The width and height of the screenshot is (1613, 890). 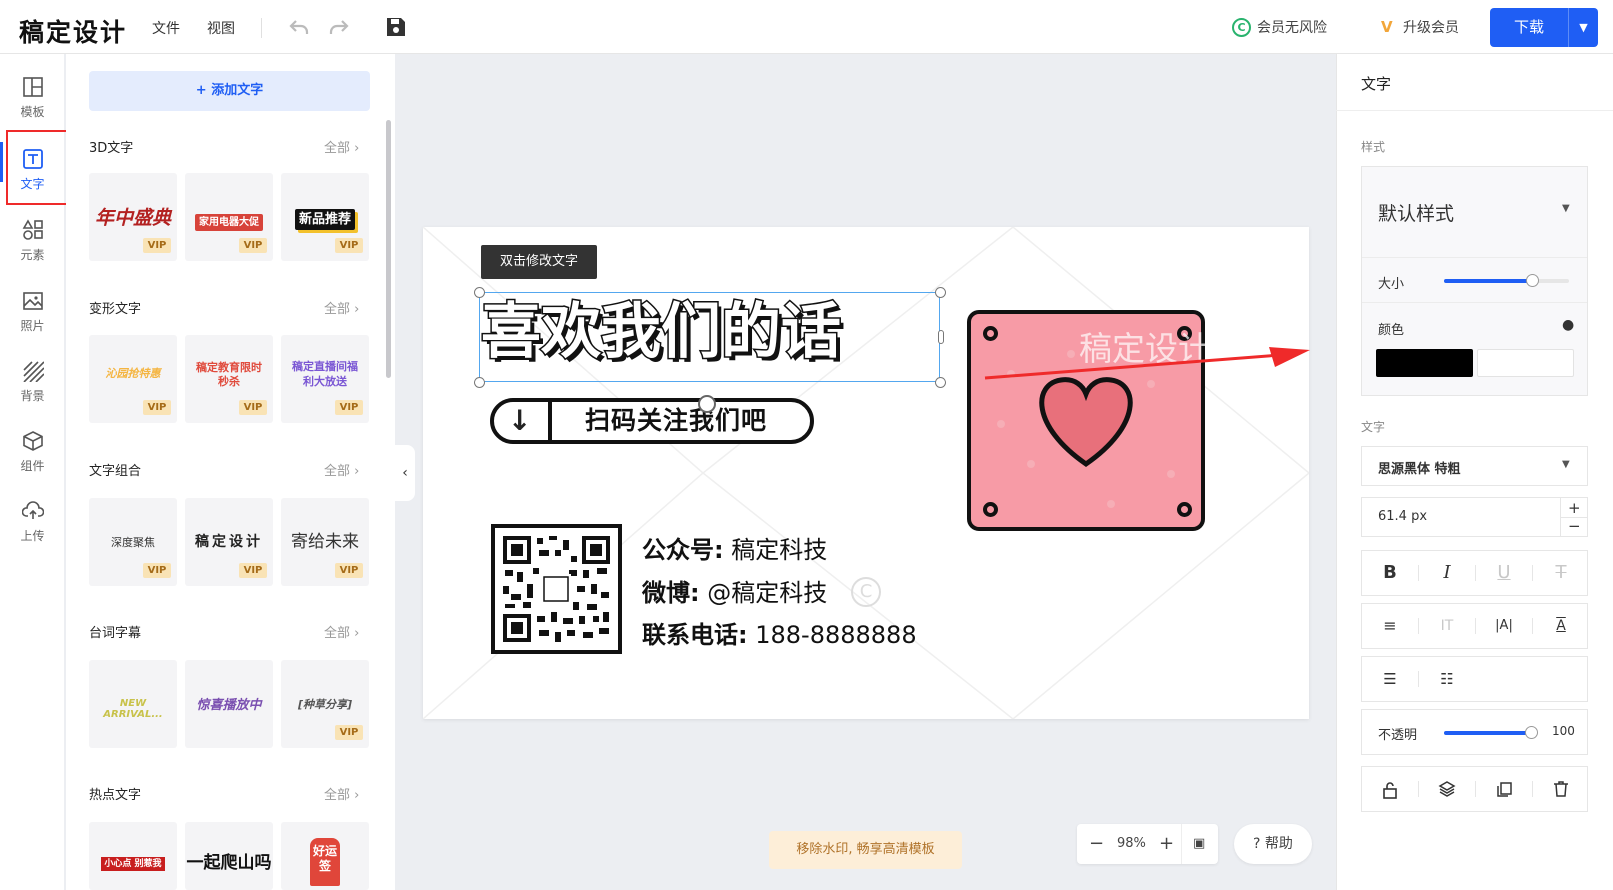 I want to click on zoom-out-icon: −, so click(x=1096, y=844).